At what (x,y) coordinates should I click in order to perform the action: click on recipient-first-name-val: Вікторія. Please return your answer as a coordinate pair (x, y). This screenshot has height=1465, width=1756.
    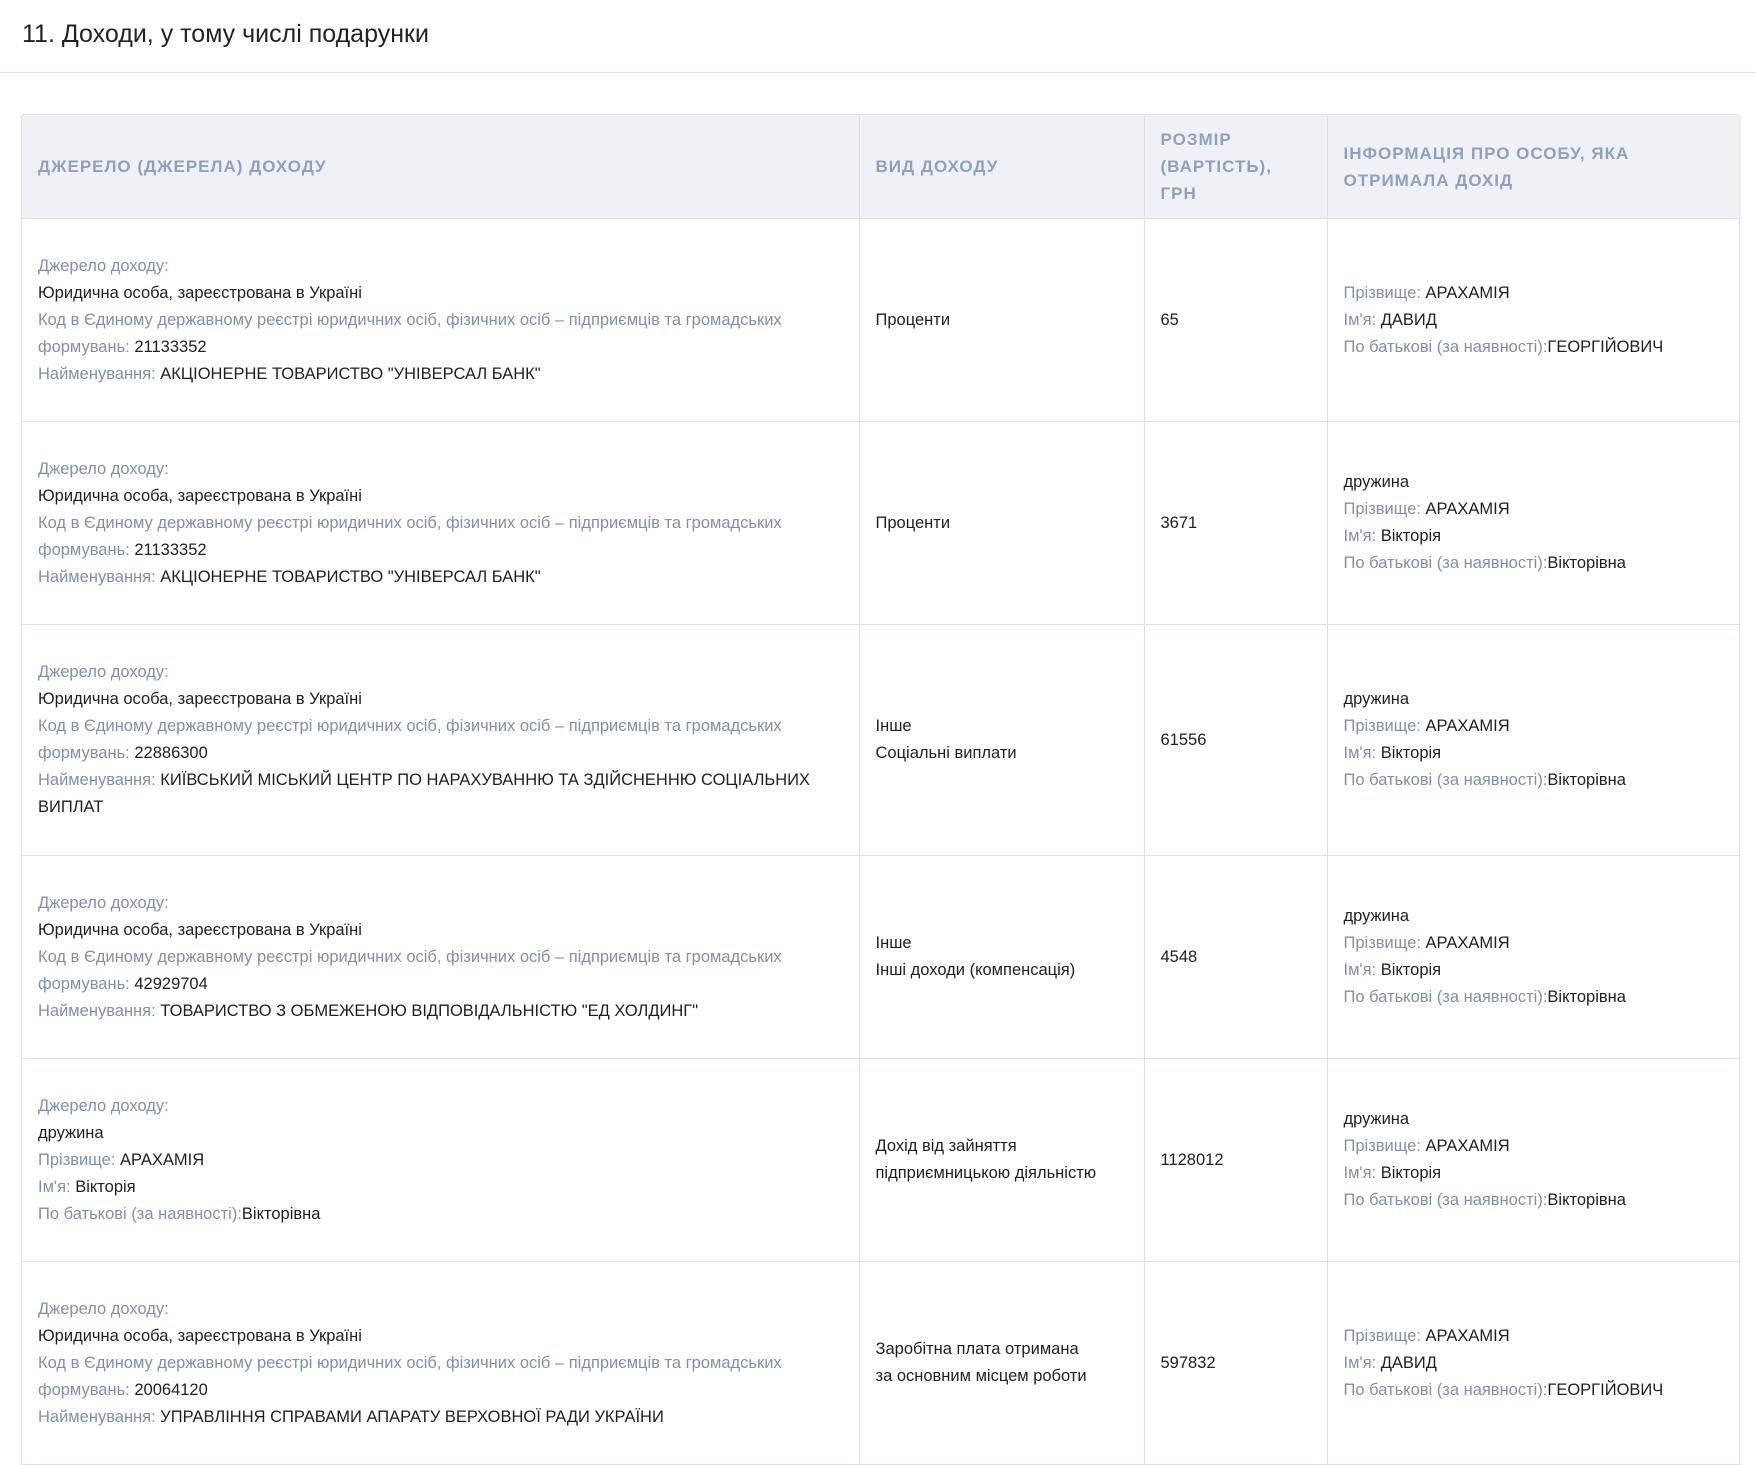
    Looking at the image, I should click on (1411, 970).